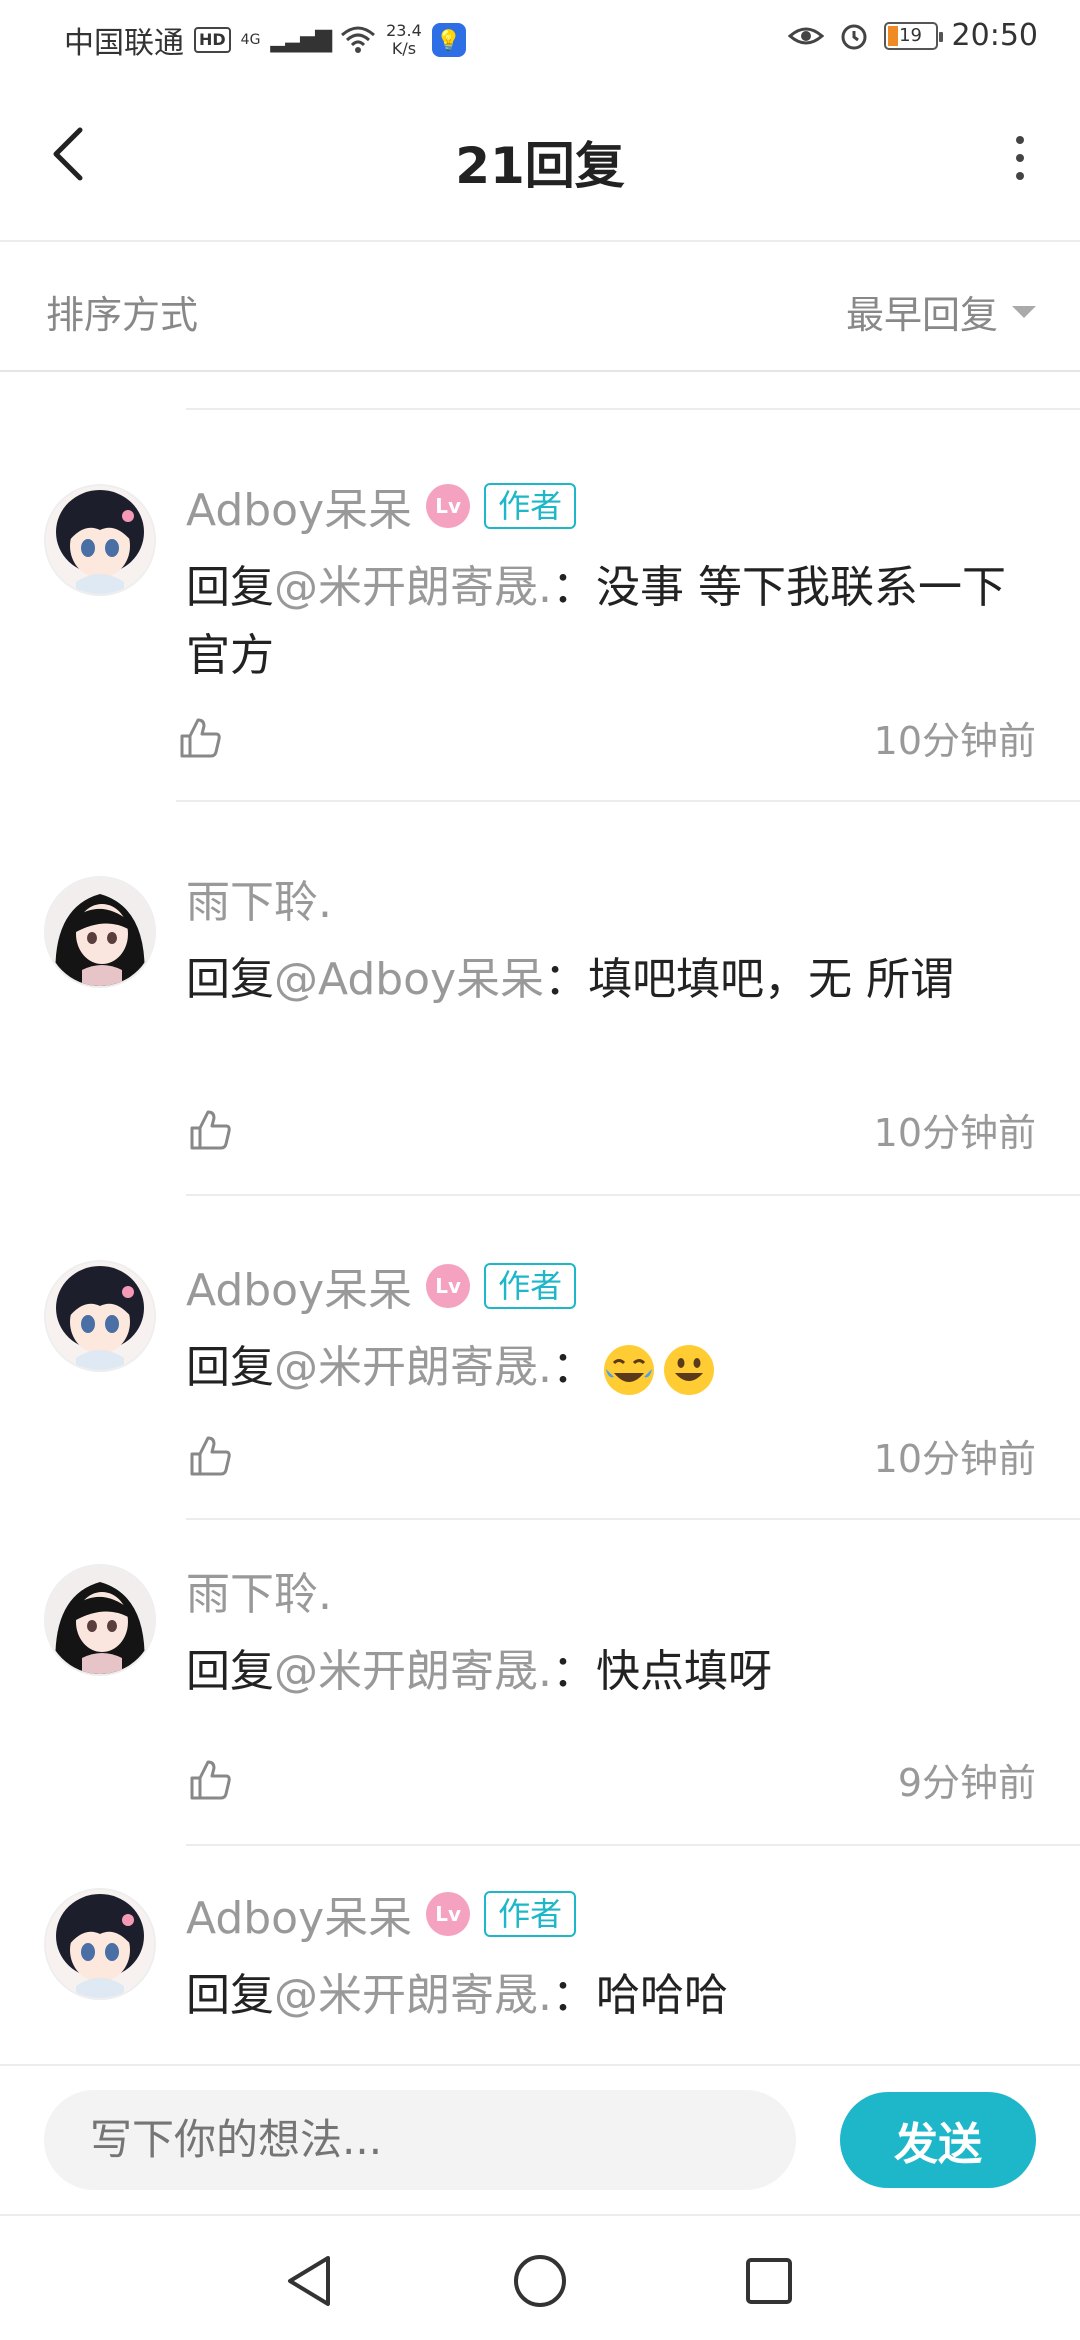 The height and width of the screenshot is (2340, 1080). What do you see at coordinates (420, 2140) in the screenshot?
I see `reply-input` at bounding box center [420, 2140].